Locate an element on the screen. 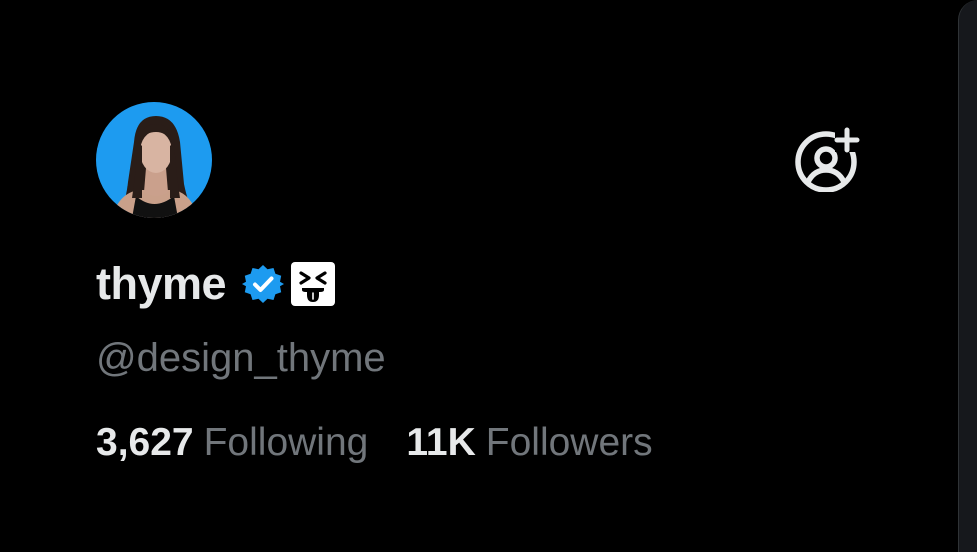  verified-badge-icon is located at coordinates (263, 284).